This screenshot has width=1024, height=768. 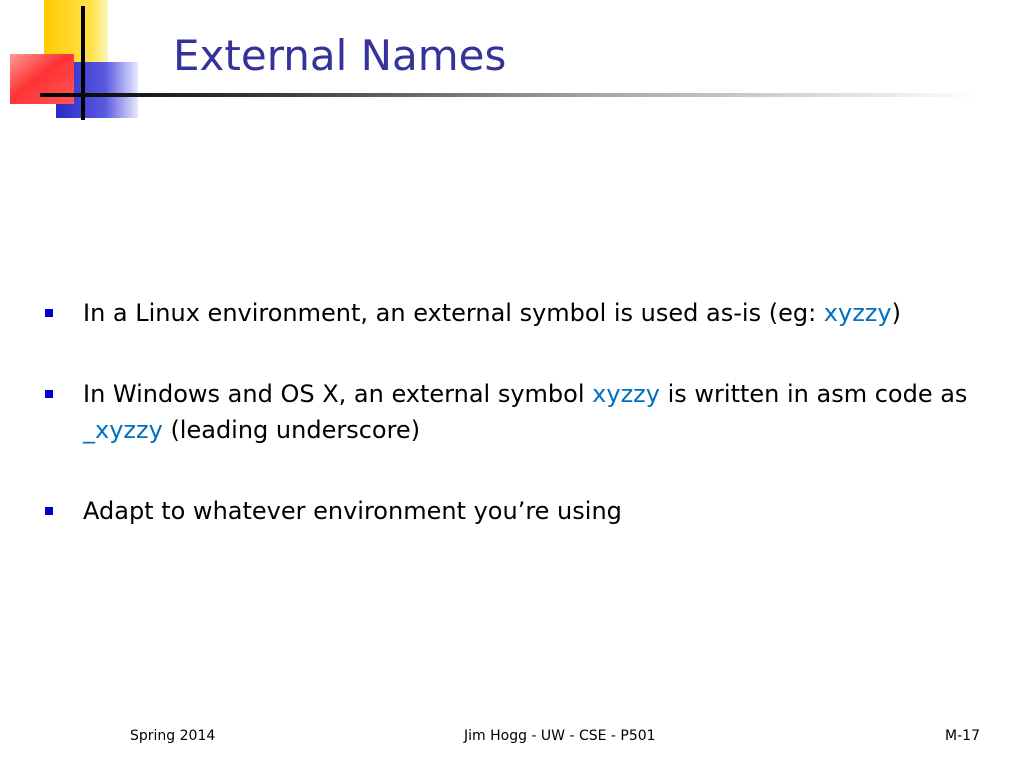 What do you see at coordinates (74, 60) in the screenshot?
I see `decorative-squares-logo-icon` at bounding box center [74, 60].